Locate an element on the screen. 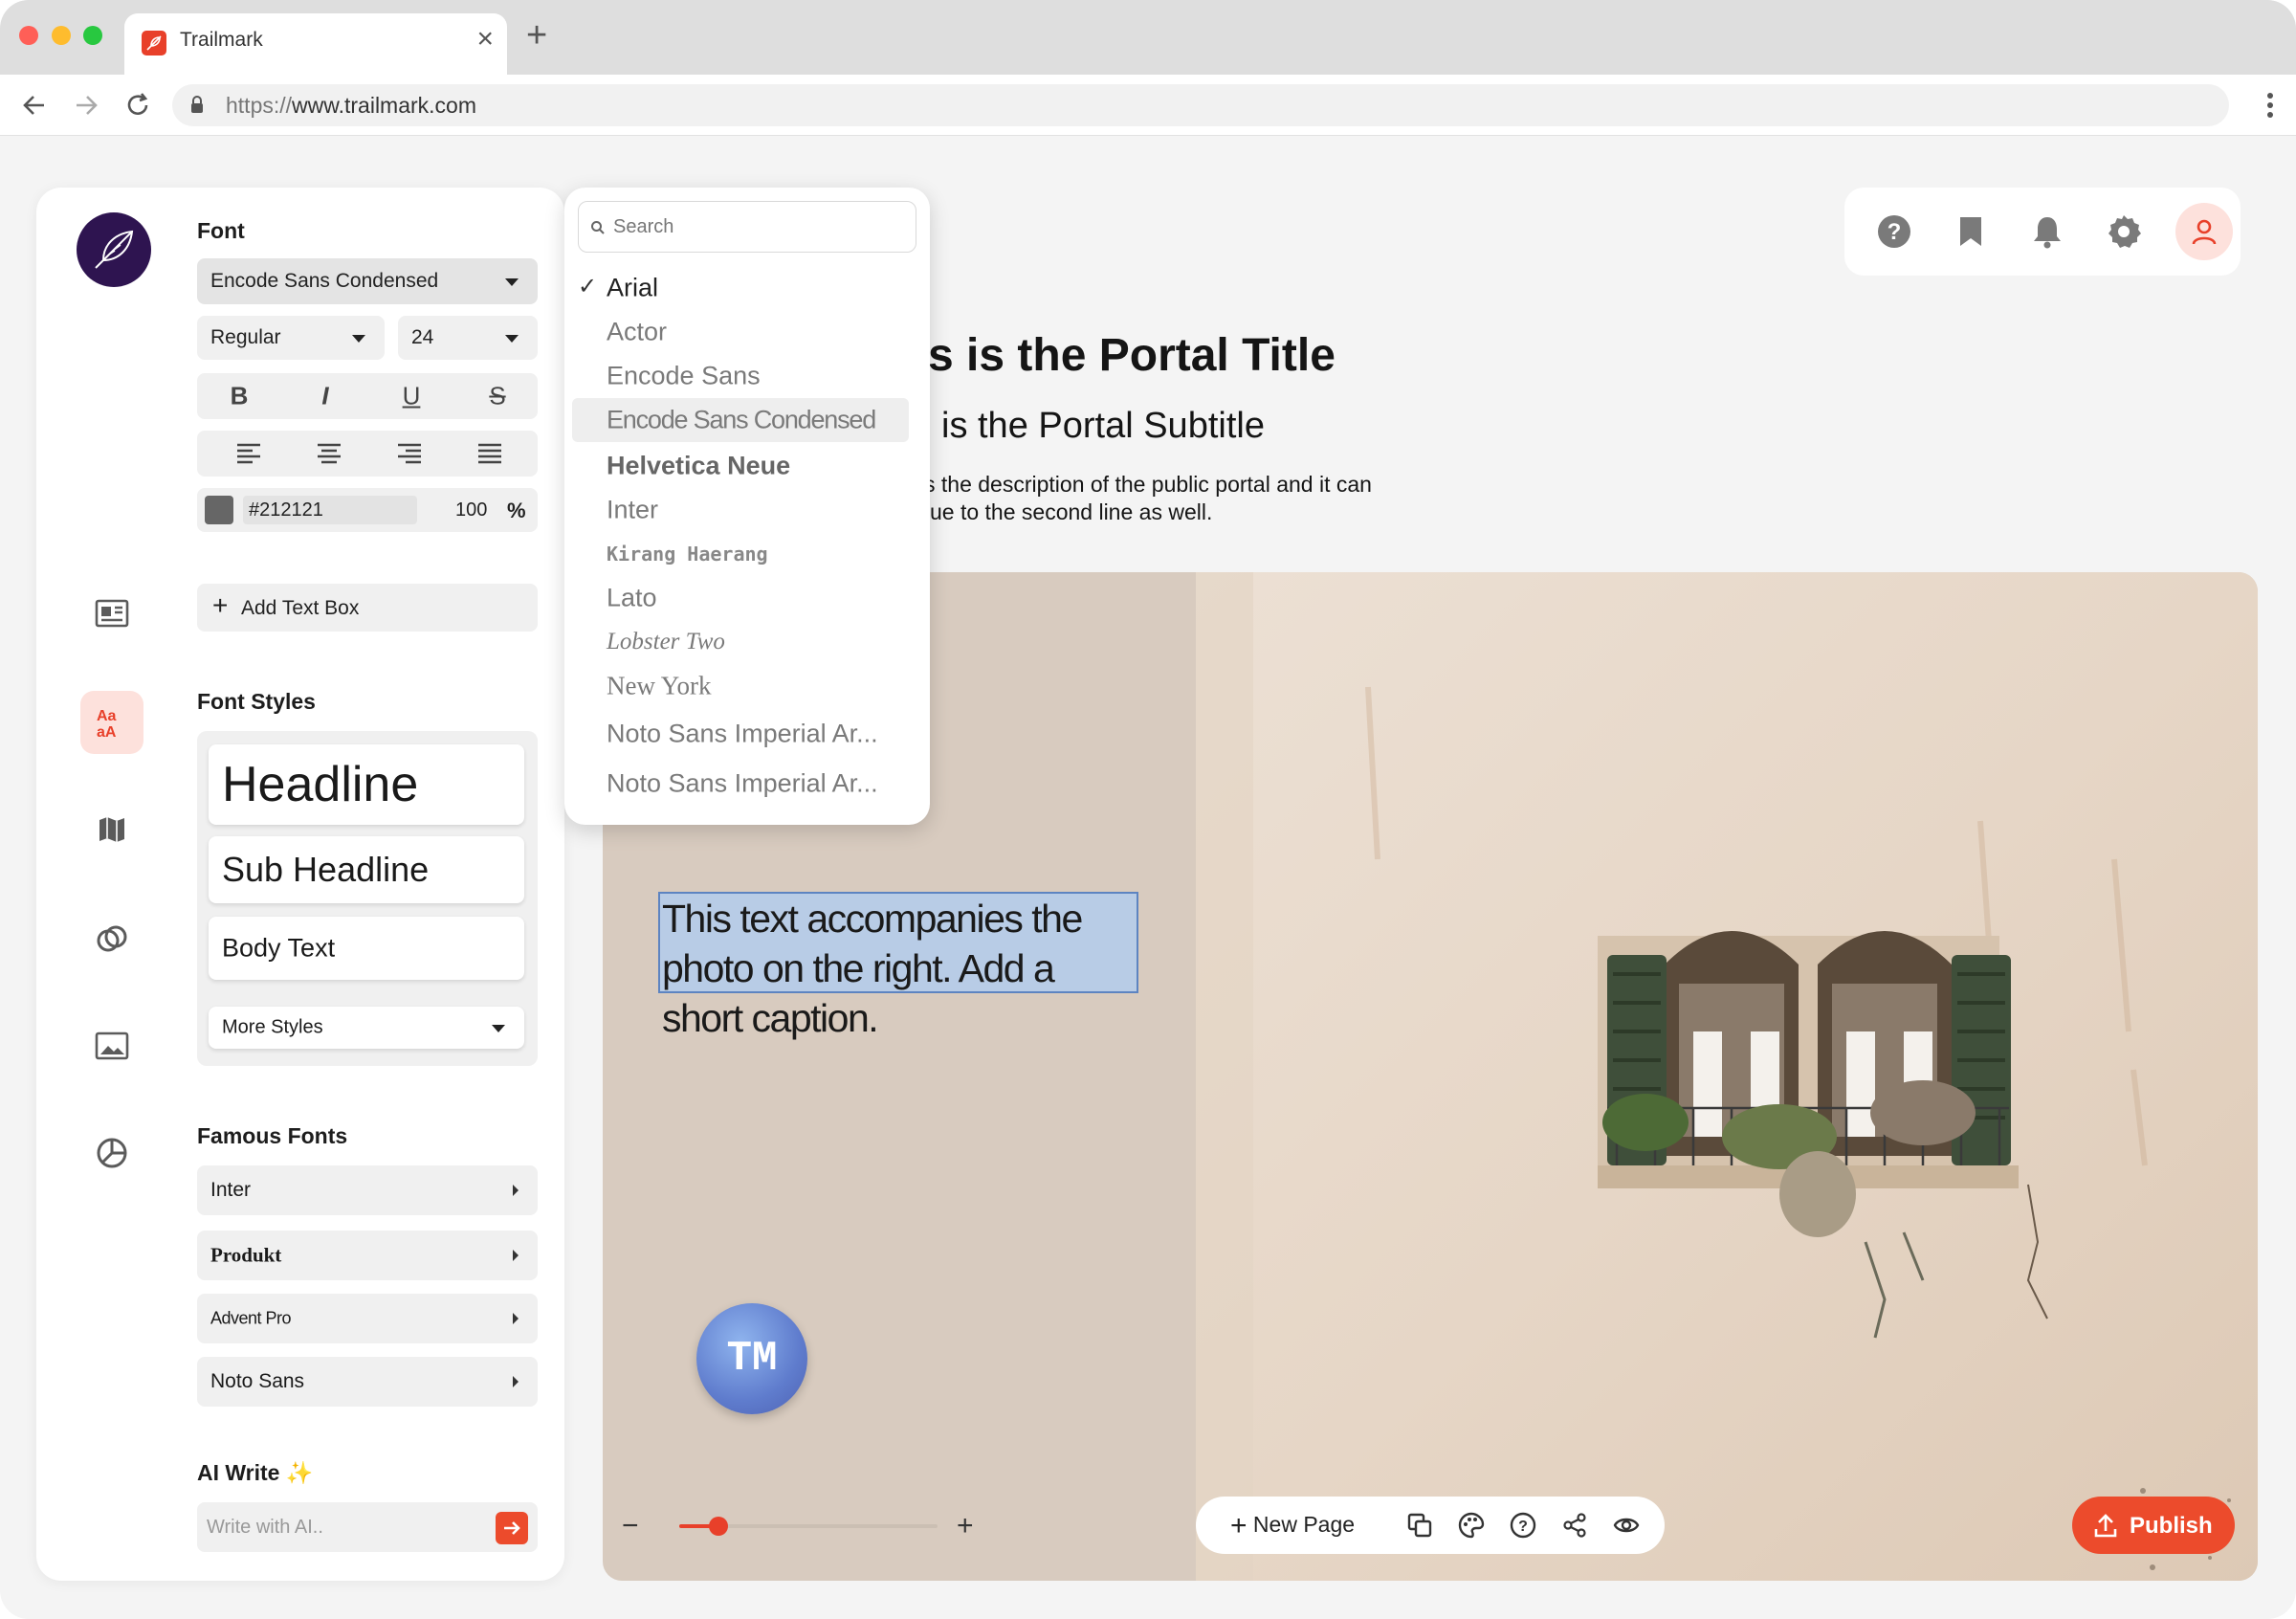  new-page-button: + New Page is located at coordinates (1292, 1525).